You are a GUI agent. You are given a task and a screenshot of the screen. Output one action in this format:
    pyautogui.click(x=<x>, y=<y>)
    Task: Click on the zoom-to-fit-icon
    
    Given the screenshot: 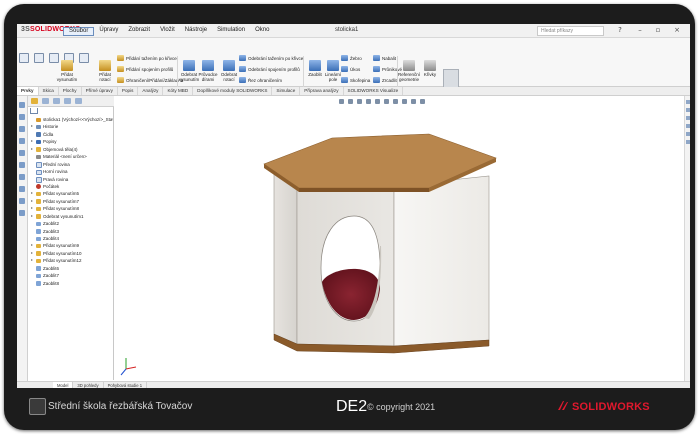 What is the action you would take?
    pyautogui.click(x=341, y=101)
    